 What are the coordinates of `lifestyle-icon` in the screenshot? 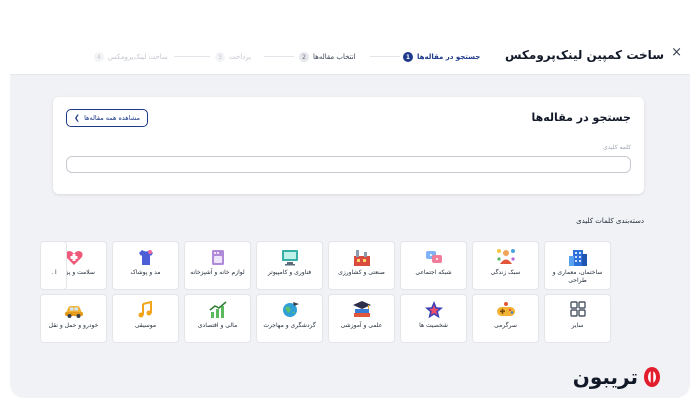 It's located at (505, 256).